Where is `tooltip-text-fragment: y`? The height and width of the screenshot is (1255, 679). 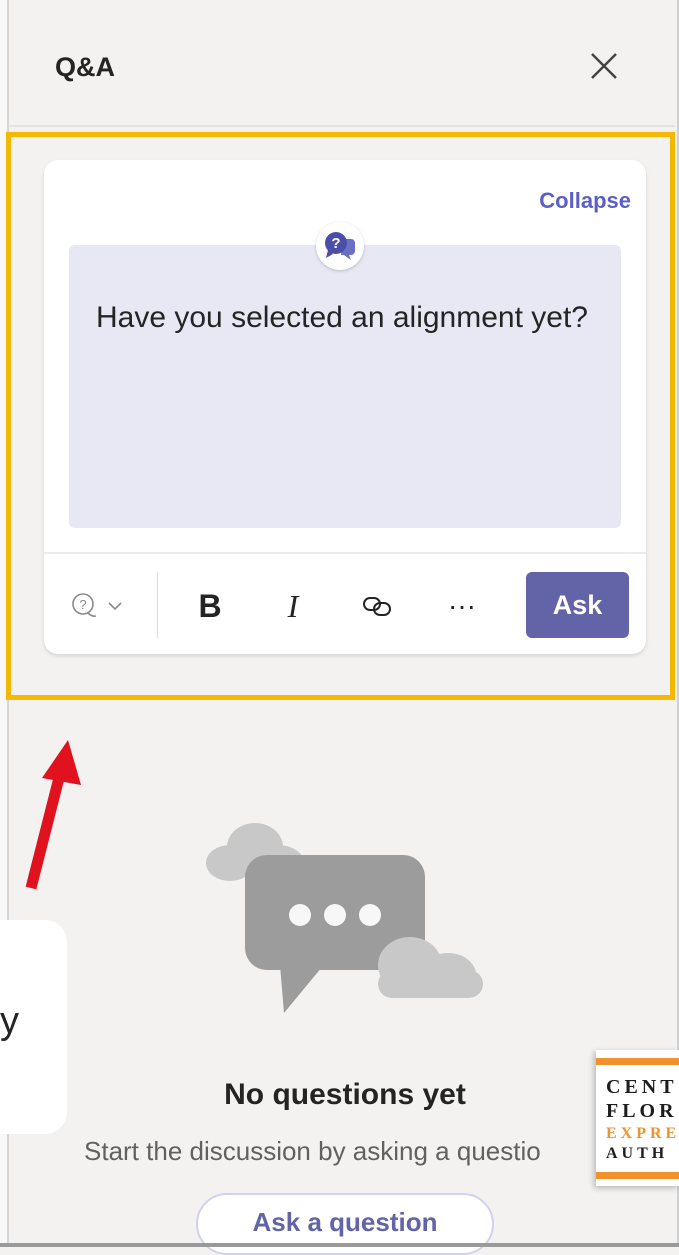 tooltip-text-fragment: y is located at coordinates (9, 1021).